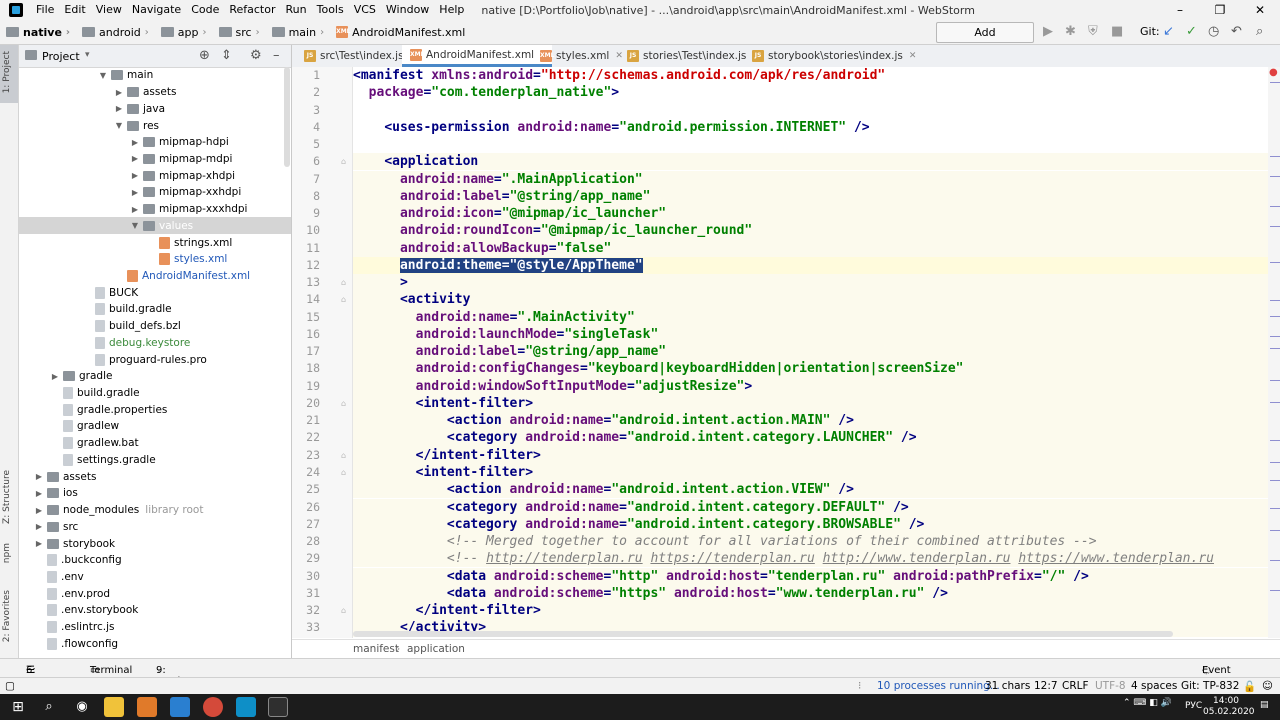 The image size is (1280, 720). Describe the element at coordinates (810, 334) in the screenshot. I see `code-line: android:launchMode="singleTask"` at that location.